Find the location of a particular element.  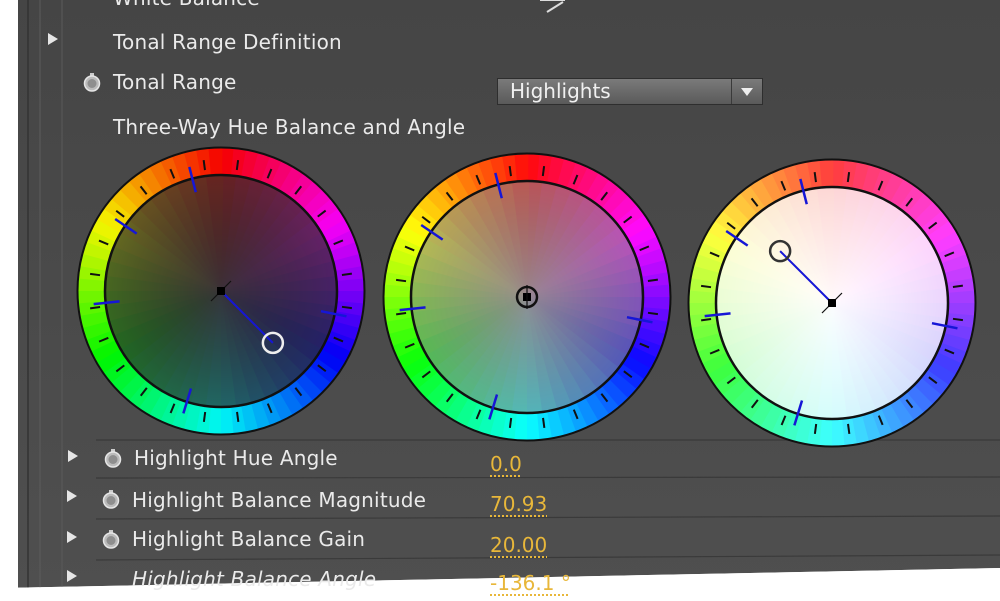

tonal-range-definition-label: Tonal Range Definition is located at coordinates (227, 42).